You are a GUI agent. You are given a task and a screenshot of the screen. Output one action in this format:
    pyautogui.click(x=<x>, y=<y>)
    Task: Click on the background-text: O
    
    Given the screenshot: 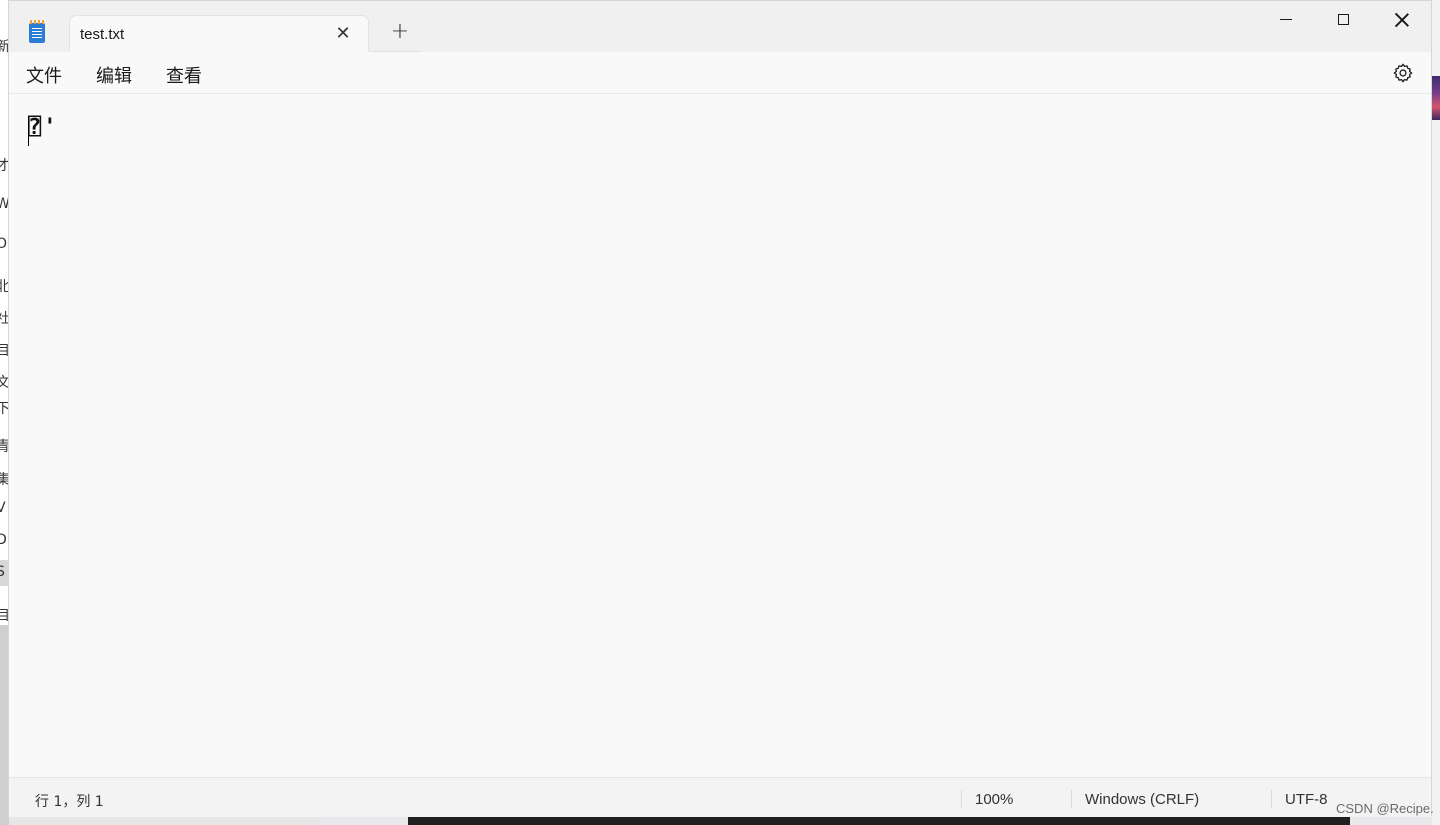 What is the action you would take?
    pyautogui.click(x=4, y=244)
    